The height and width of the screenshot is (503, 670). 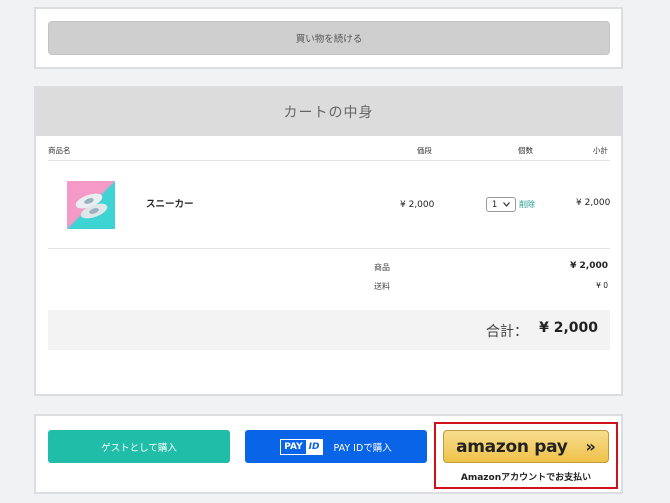 What do you see at coordinates (602, 285) in the screenshot?
I see `summary-shipping-value: ¥ 0` at bounding box center [602, 285].